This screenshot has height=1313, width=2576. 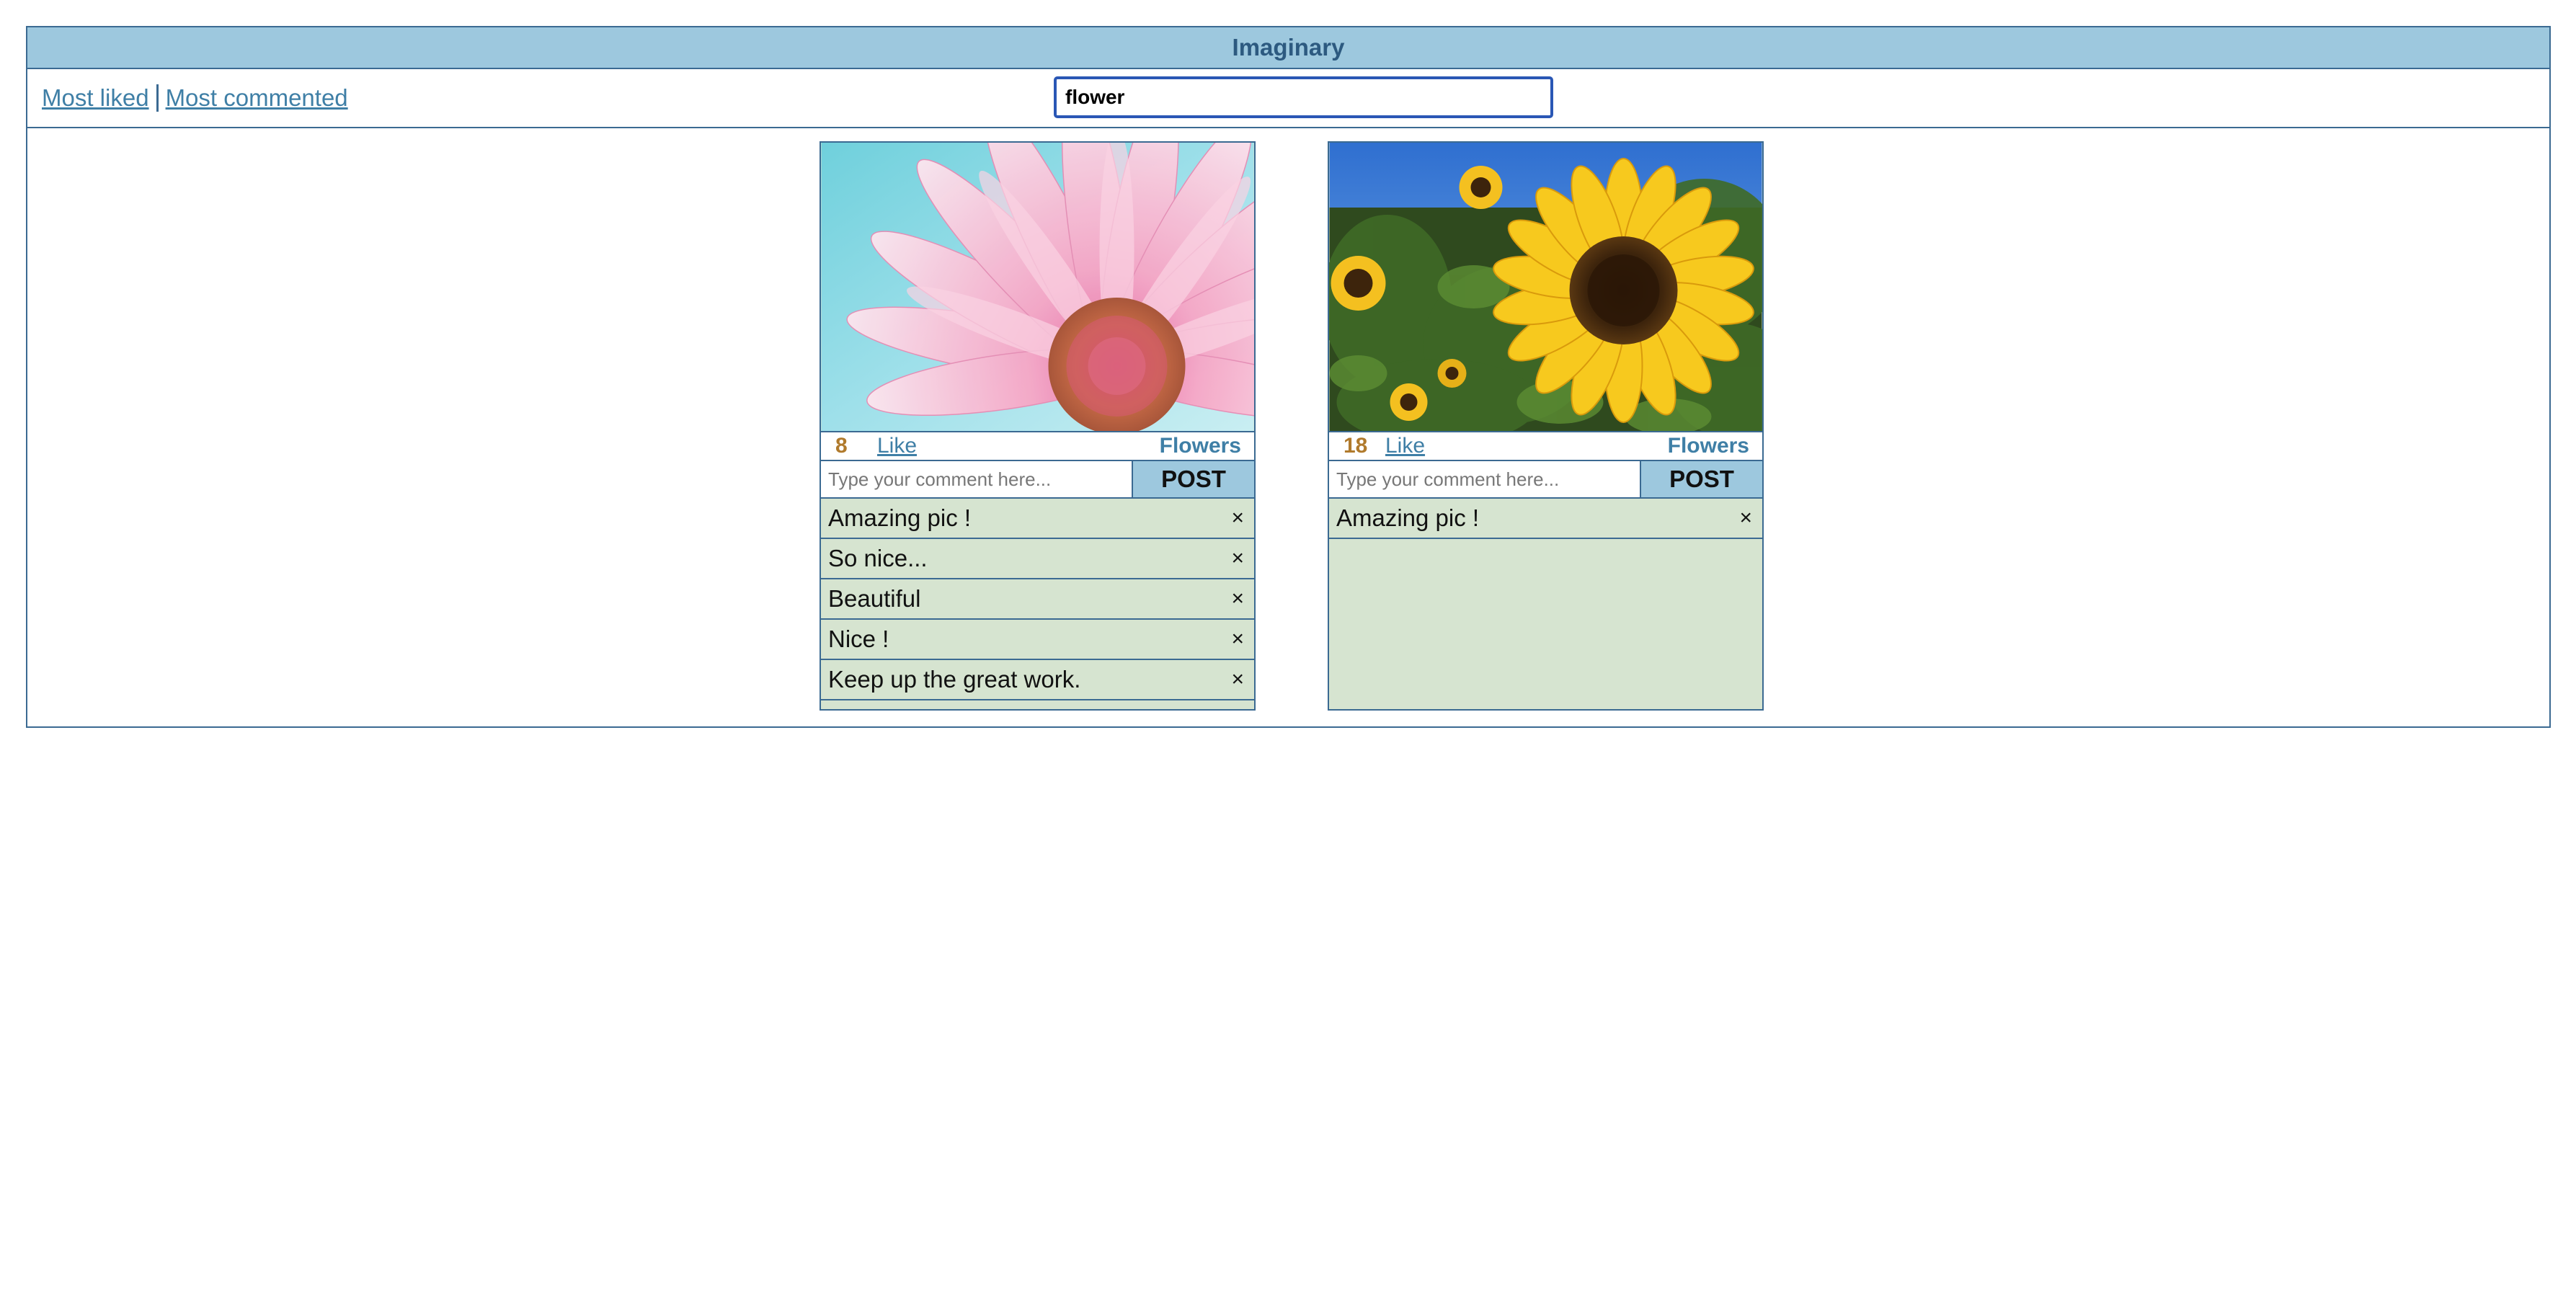 What do you see at coordinates (257, 98) in the screenshot?
I see `most-commented-link: Most commented` at bounding box center [257, 98].